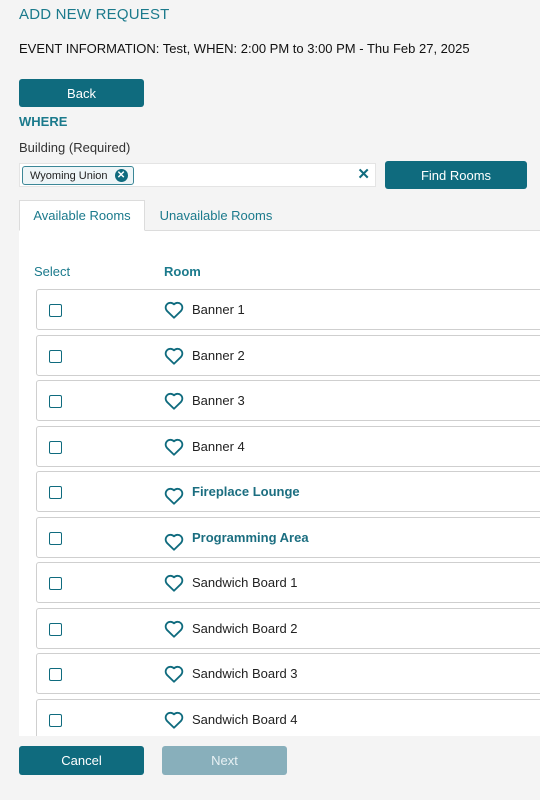 Image resolution: width=540 pixels, height=800 pixels. What do you see at coordinates (121, 175) in the screenshot?
I see `close-circle-icon: ✕` at bounding box center [121, 175].